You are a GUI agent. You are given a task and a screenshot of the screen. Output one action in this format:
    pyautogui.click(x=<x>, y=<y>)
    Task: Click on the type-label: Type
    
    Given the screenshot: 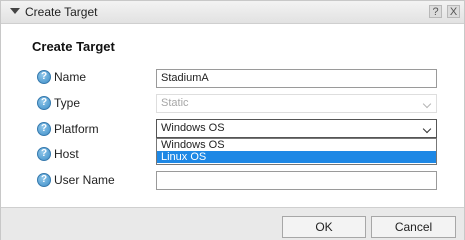 What is the action you would take?
    pyautogui.click(x=67, y=103)
    